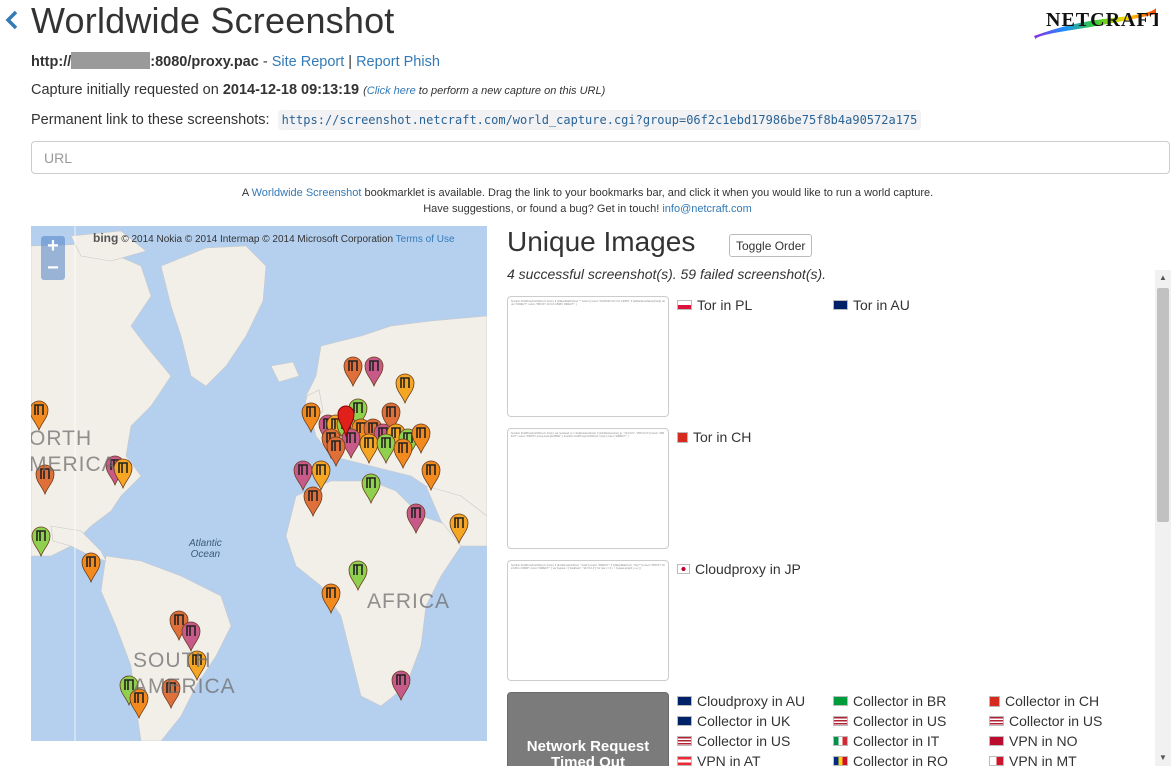  I want to click on failed-location-item: Collector in BR, so click(889, 701).